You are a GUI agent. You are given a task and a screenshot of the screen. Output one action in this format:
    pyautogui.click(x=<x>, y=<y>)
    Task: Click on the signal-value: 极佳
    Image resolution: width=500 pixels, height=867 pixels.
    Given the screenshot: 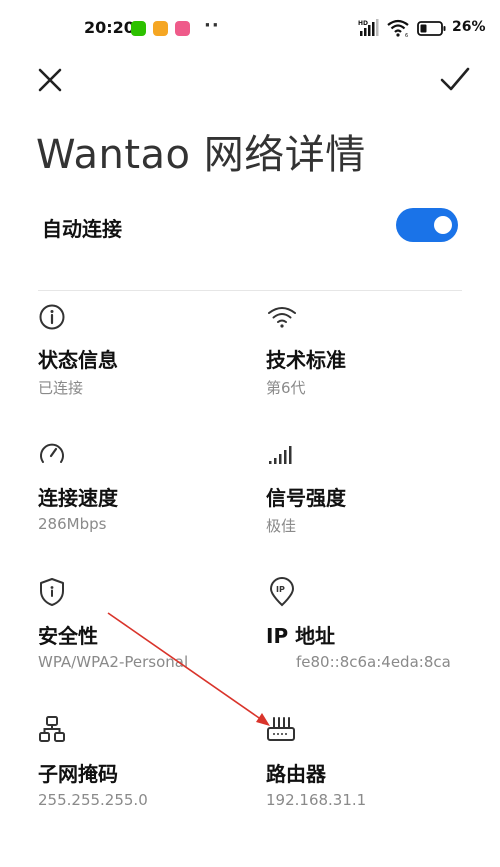 What is the action you would take?
    pyautogui.click(x=281, y=526)
    